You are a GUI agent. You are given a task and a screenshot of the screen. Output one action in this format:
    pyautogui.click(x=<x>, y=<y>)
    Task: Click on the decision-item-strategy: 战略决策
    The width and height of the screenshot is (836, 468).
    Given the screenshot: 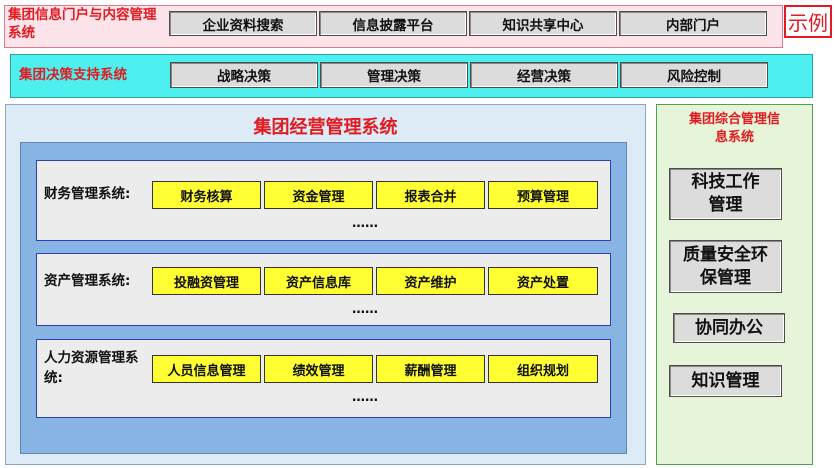 What is the action you would take?
    pyautogui.click(x=244, y=75)
    